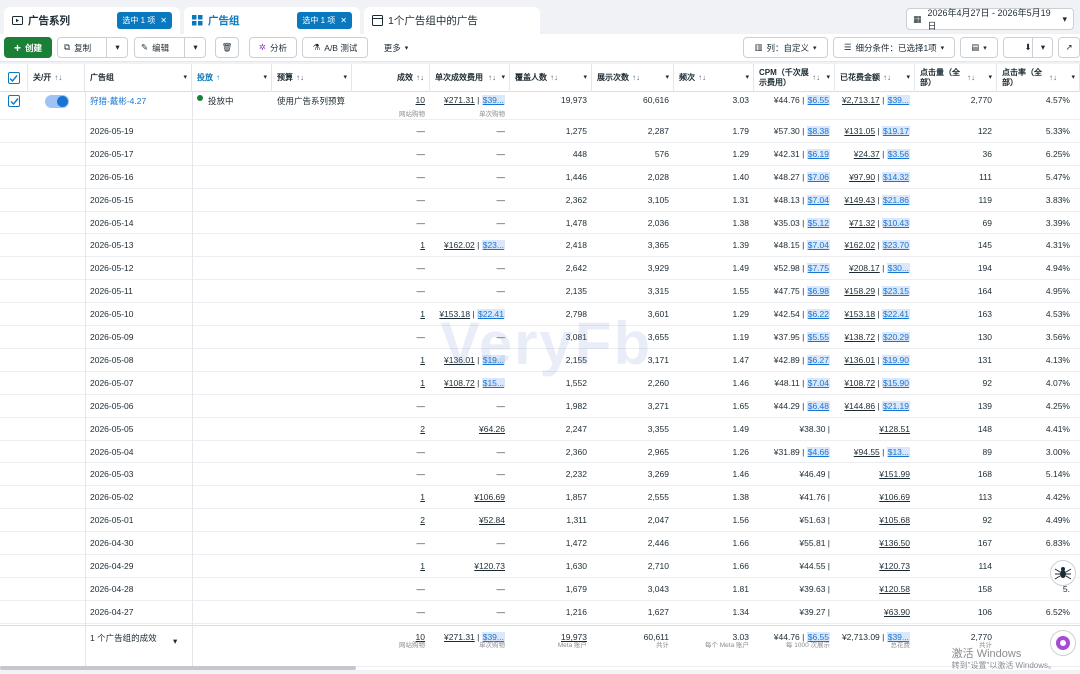 The height and width of the screenshot is (674, 1080). What do you see at coordinates (470, 105) in the screenshot?
I see `cost-cell: ¥271.31 | $39... 单次购物` at bounding box center [470, 105].